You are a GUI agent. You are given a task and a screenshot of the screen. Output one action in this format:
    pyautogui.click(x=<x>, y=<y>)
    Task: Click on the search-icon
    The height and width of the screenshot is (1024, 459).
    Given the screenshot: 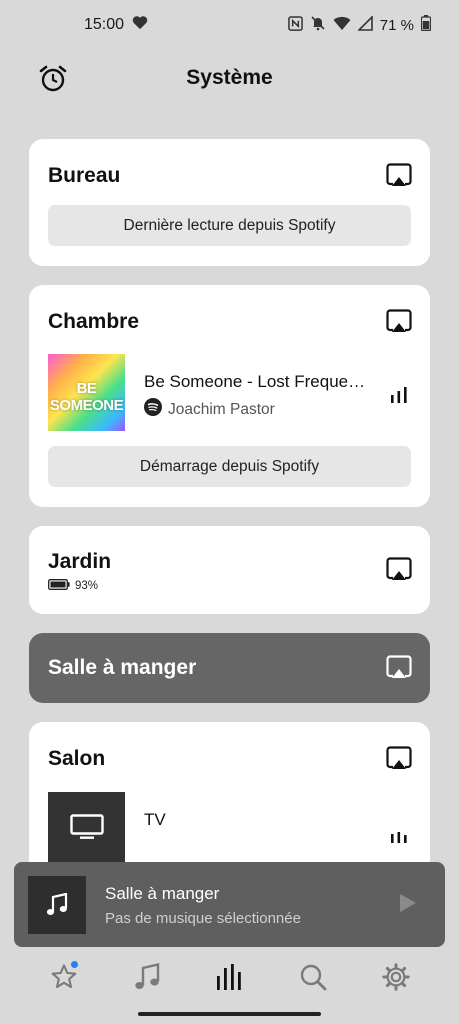 What is the action you would take?
    pyautogui.click(x=313, y=977)
    